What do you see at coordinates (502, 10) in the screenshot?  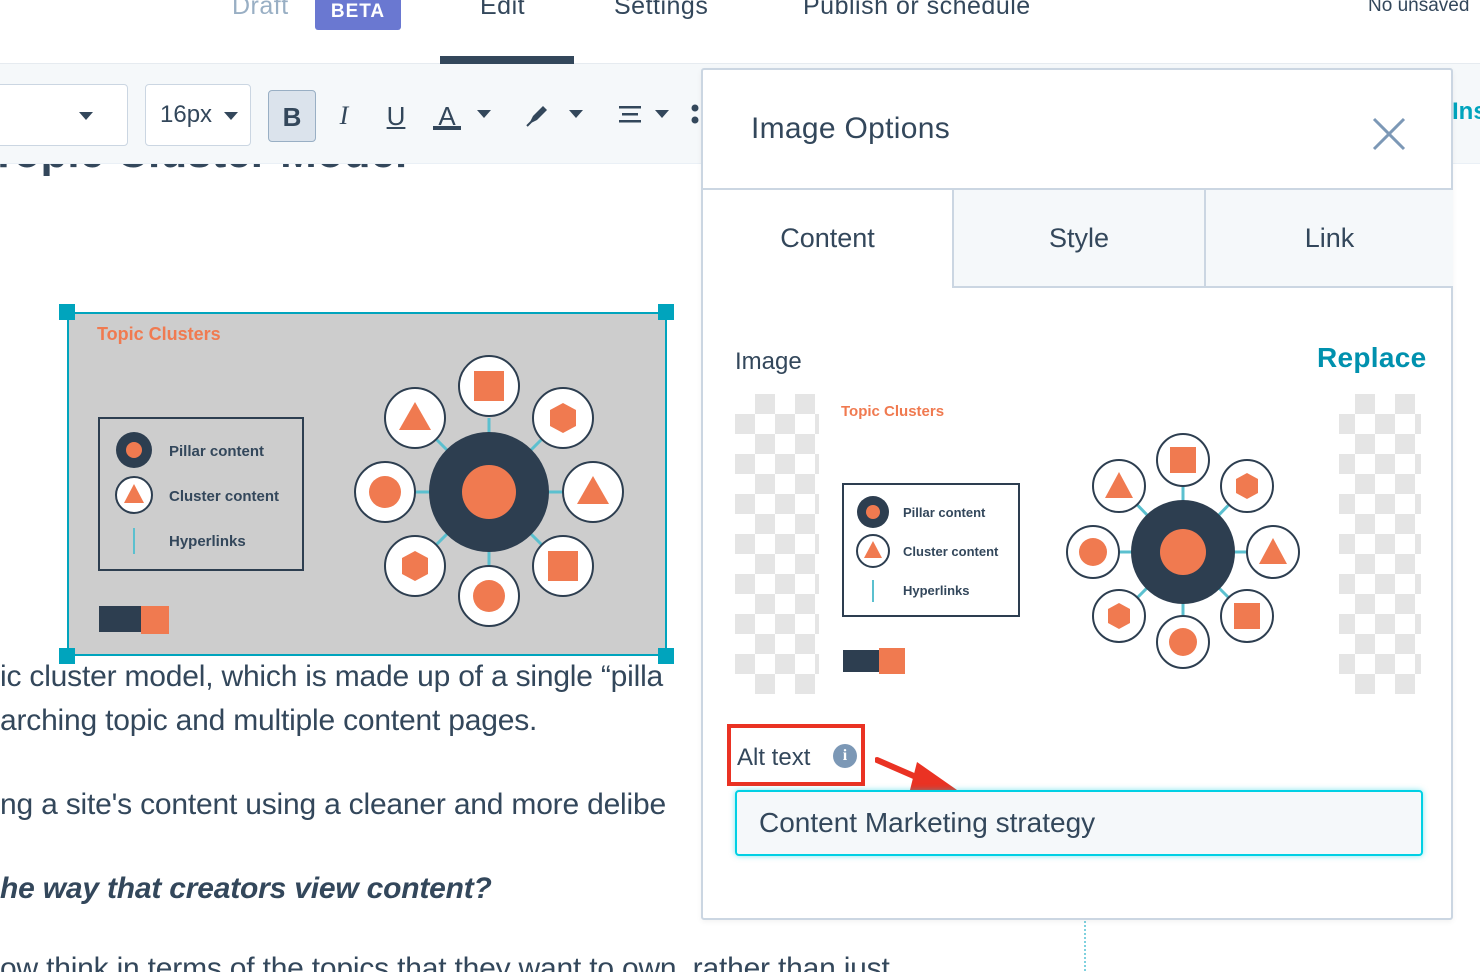 I see `tab-edit: Edit` at bounding box center [502, 10].